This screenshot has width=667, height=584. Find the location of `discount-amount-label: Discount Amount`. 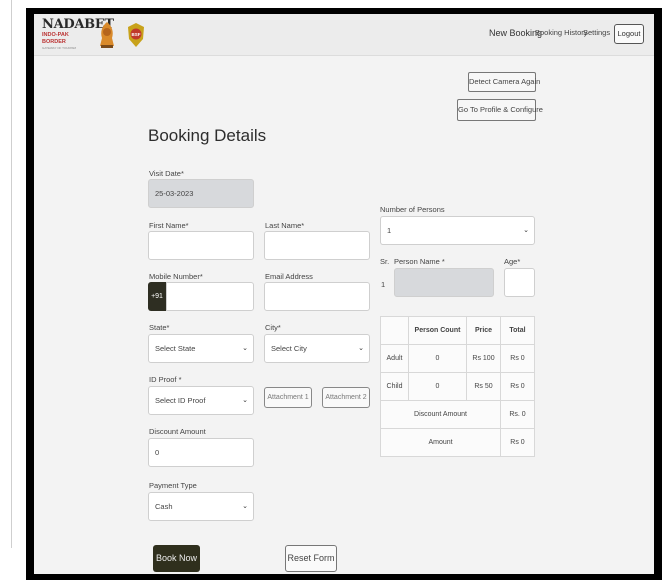

discount-amount-label: Discount Amount is located at coordinates (177, 431).